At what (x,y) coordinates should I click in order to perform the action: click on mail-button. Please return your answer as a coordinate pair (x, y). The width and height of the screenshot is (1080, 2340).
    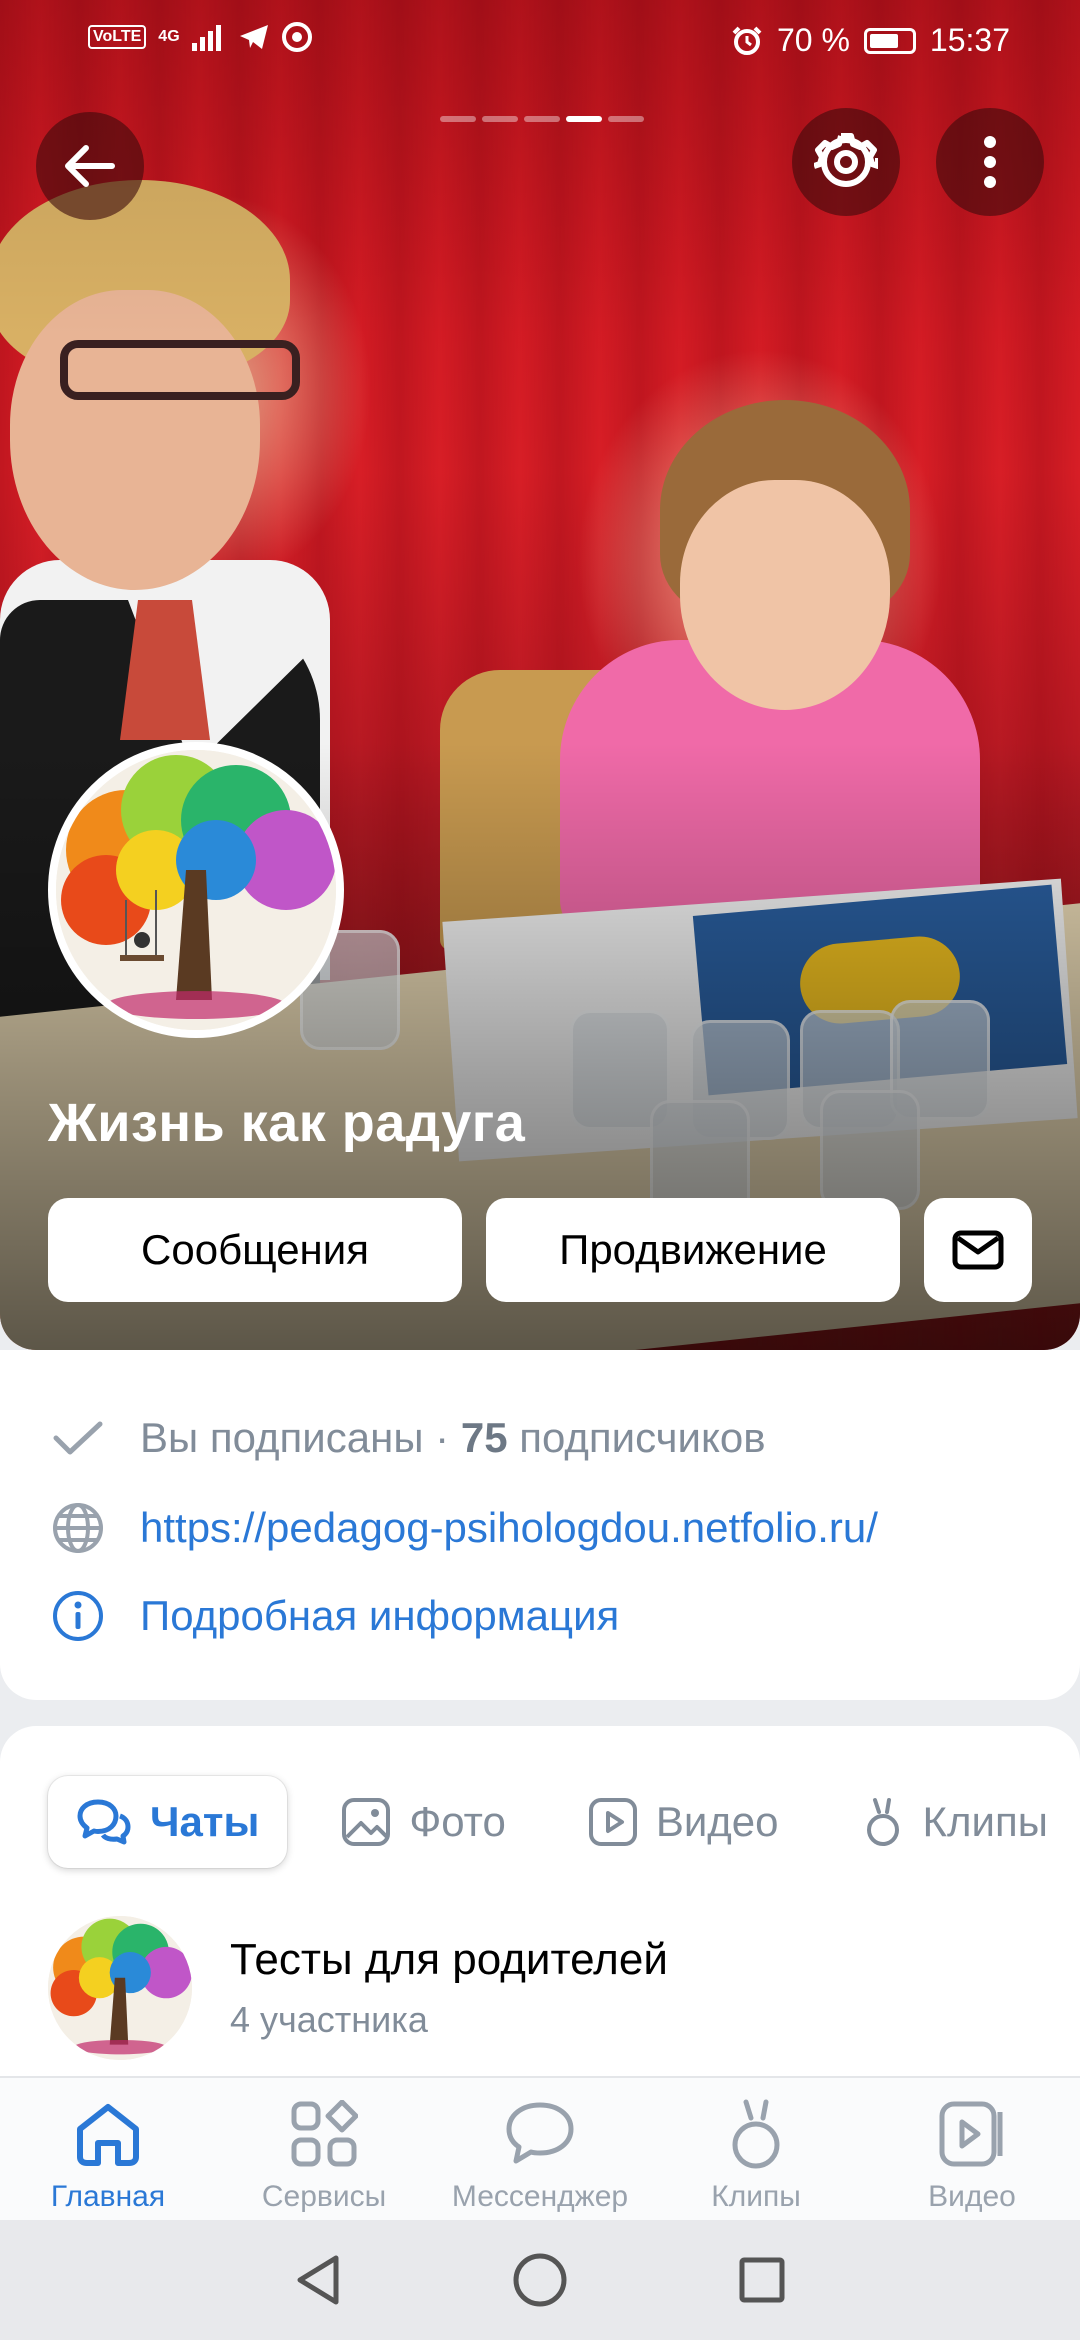
    Looking at the image, I should click on (978, 1250).